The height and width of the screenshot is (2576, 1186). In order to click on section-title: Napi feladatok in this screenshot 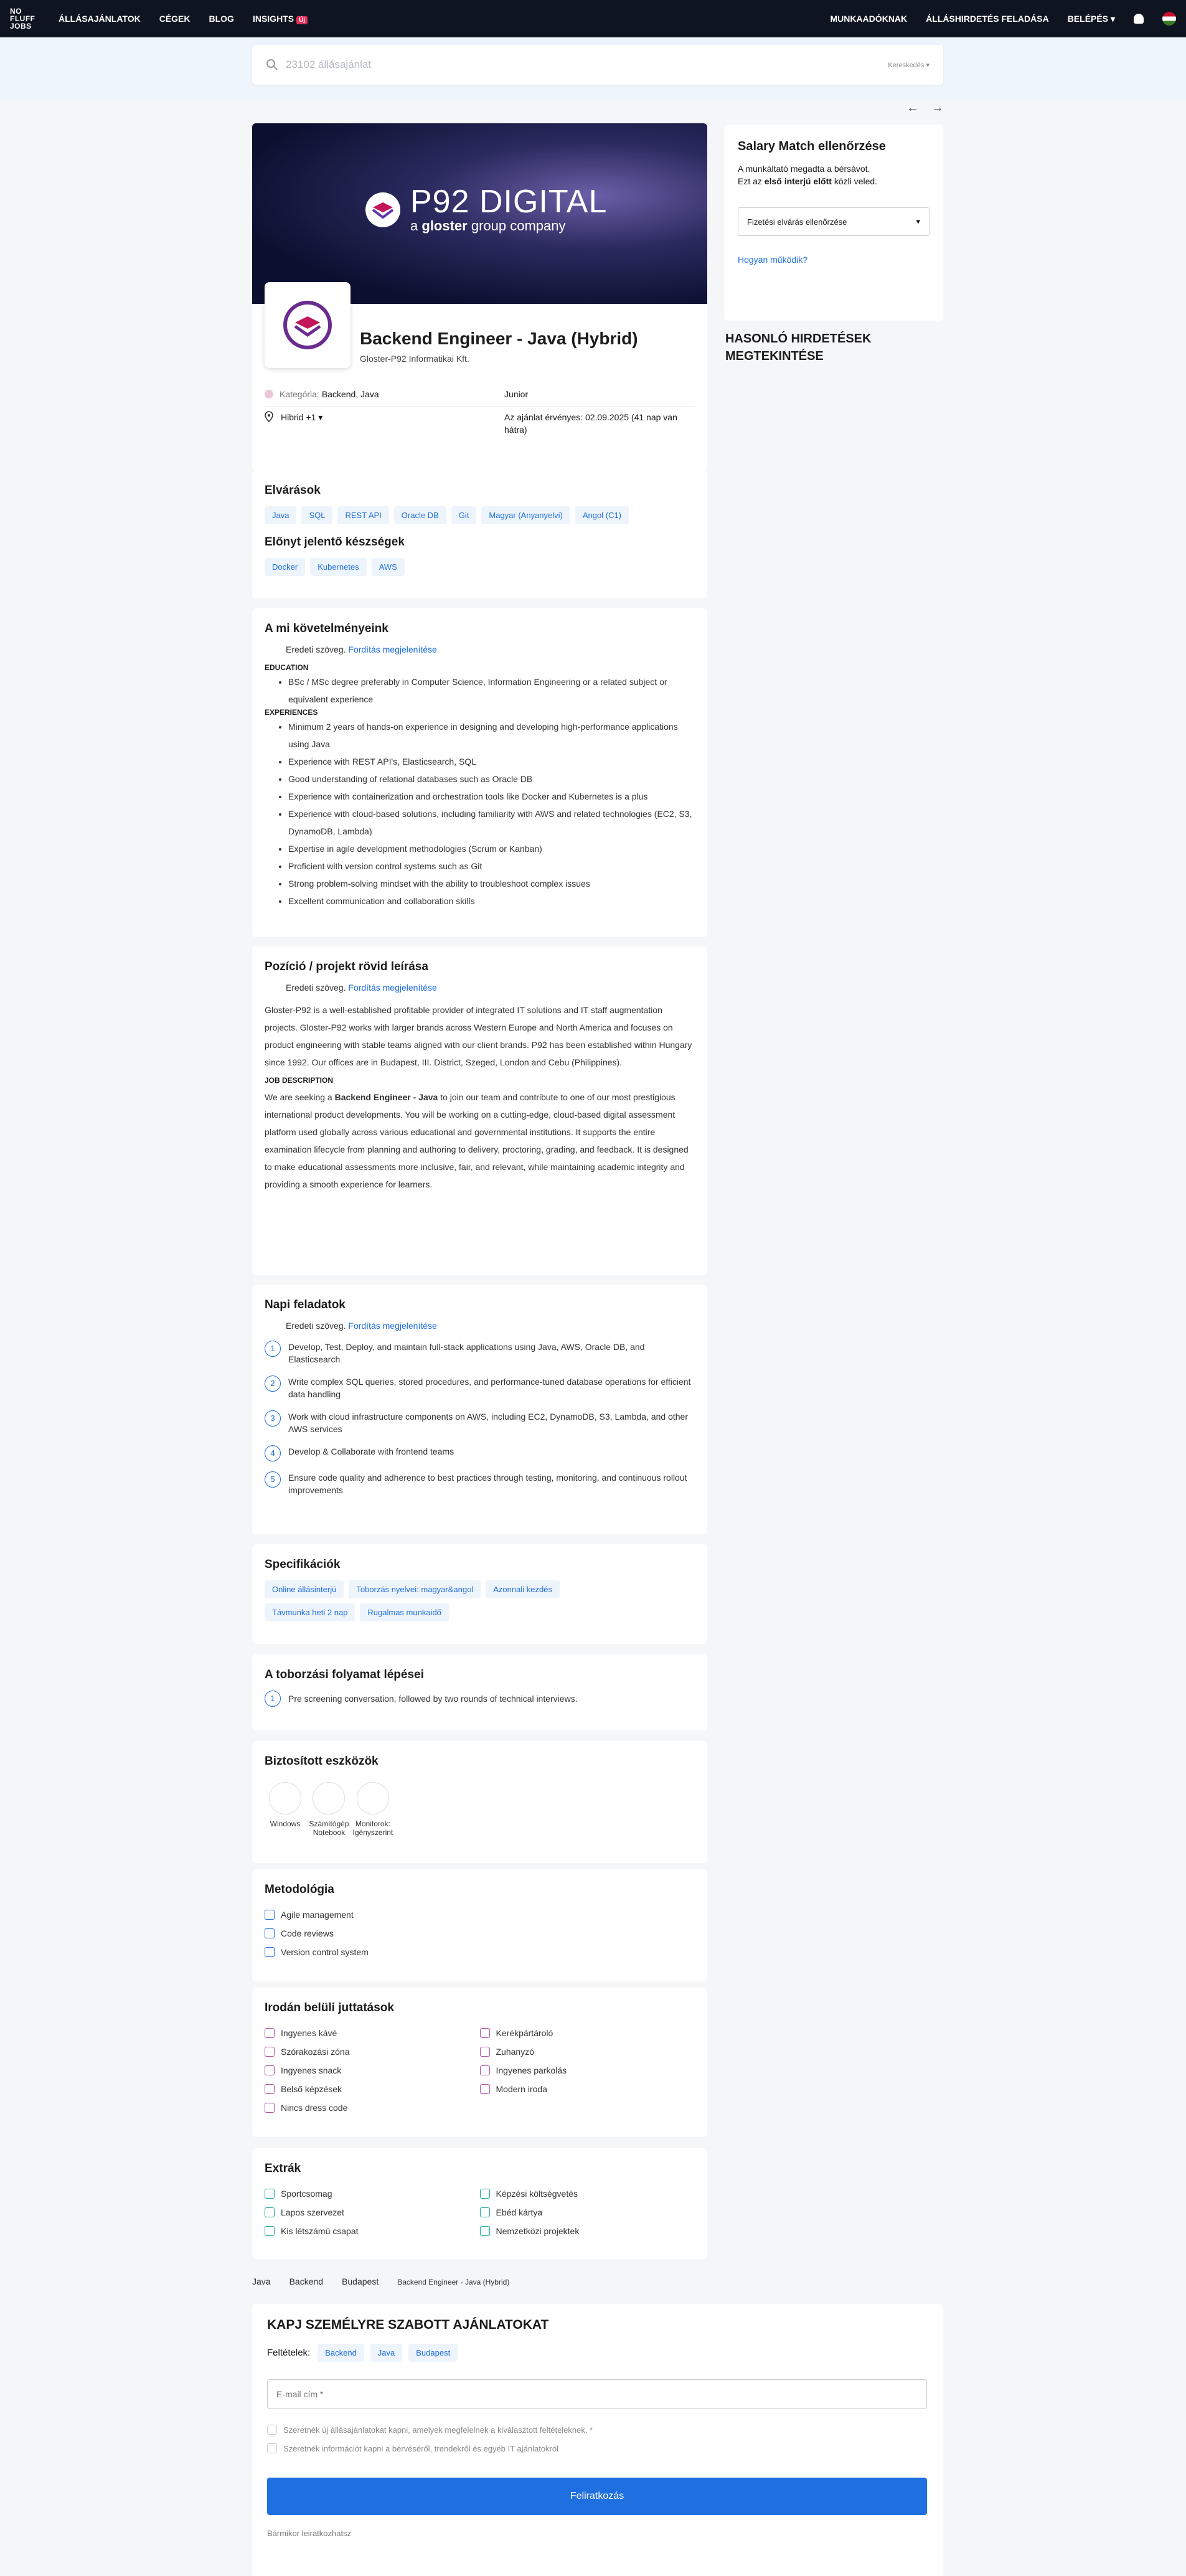, I will do `click(305, 1305)`.